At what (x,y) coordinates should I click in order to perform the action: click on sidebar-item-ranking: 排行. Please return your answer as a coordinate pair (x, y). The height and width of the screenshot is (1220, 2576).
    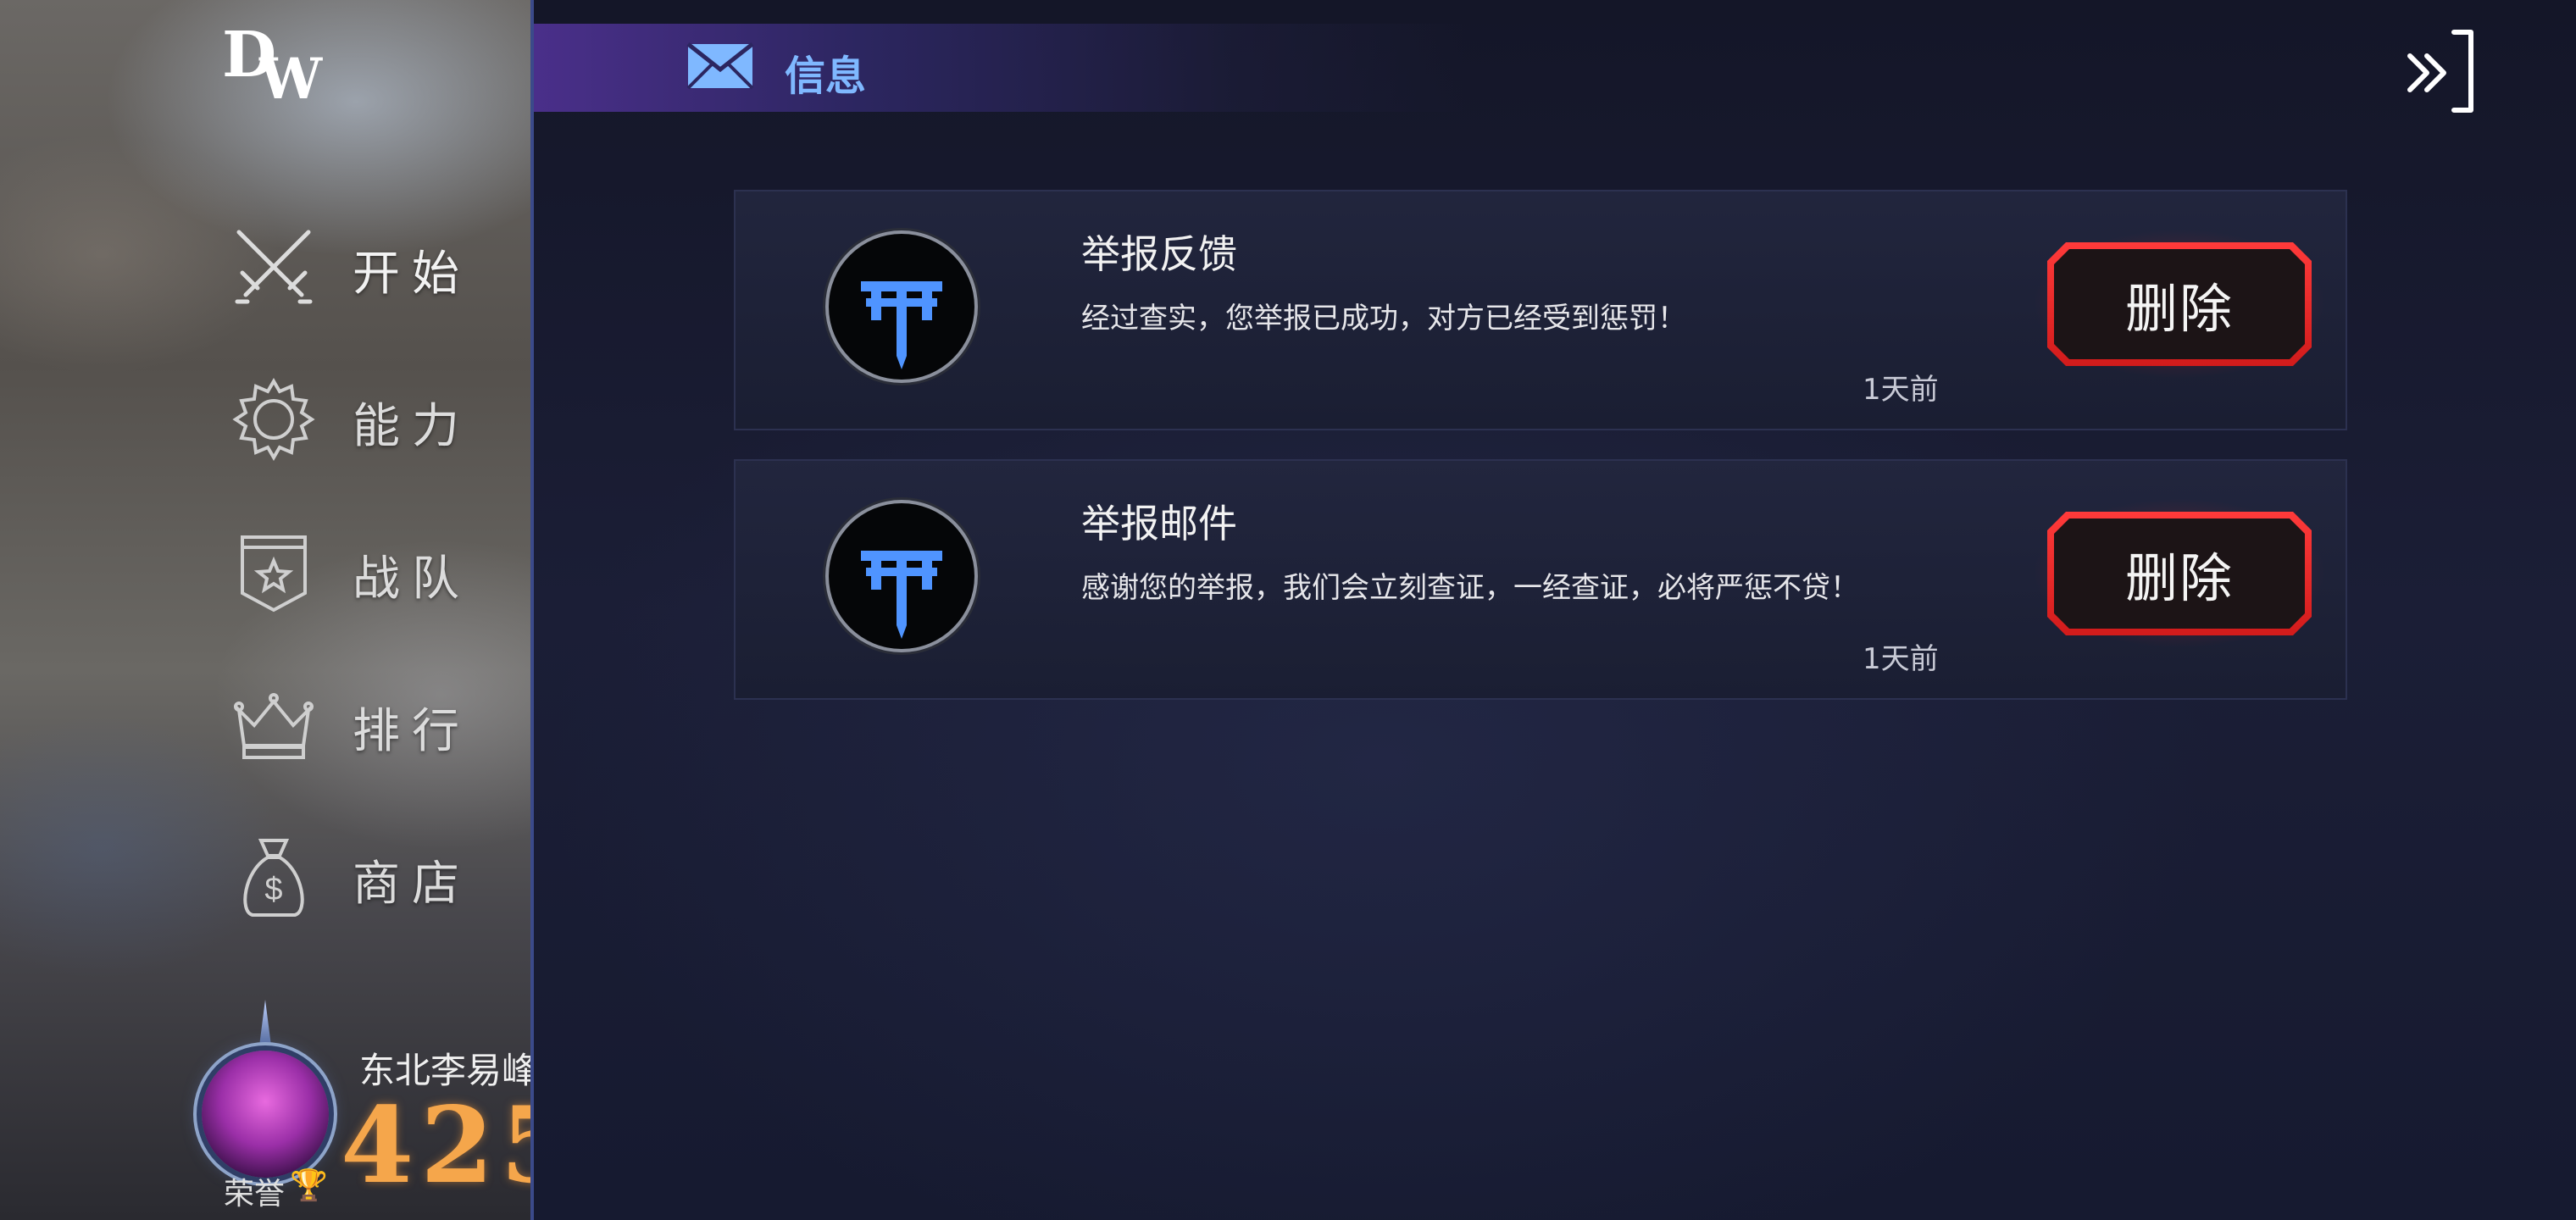
    Looking at the image, I should click on (371, 724).